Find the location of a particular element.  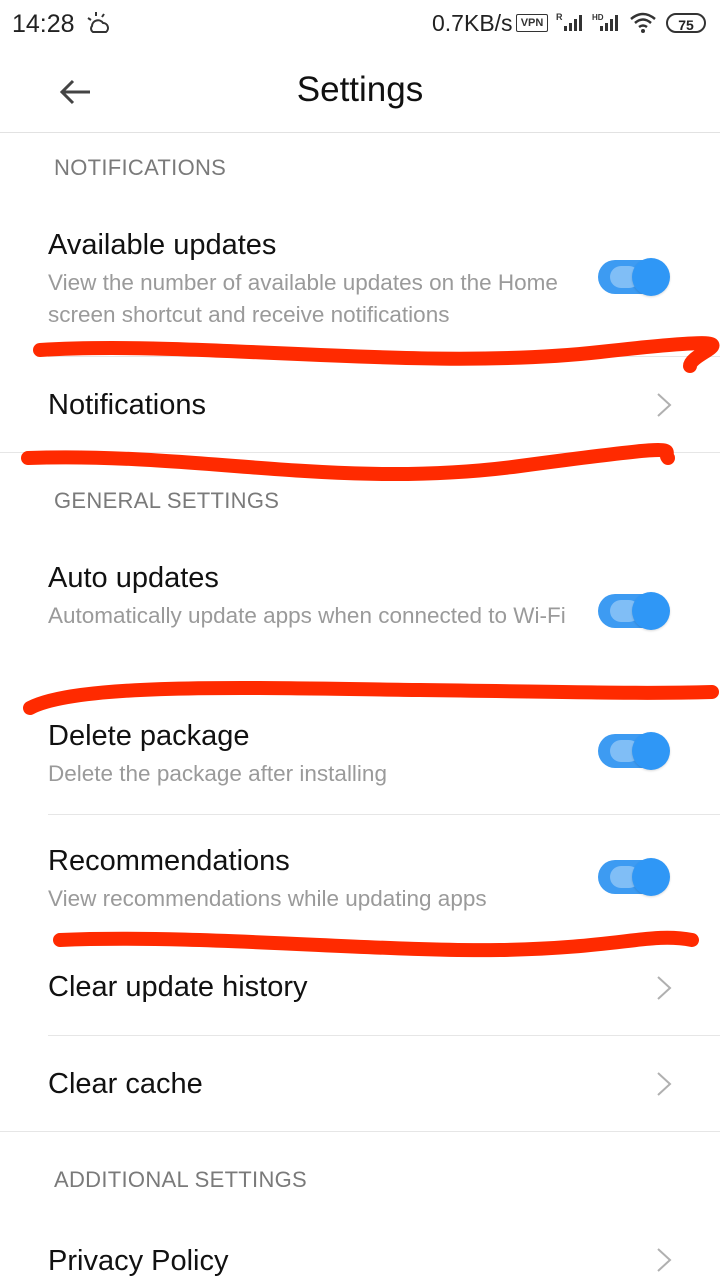

setting-clear-cache: Clear cache is located at coordinates (360, 1083).